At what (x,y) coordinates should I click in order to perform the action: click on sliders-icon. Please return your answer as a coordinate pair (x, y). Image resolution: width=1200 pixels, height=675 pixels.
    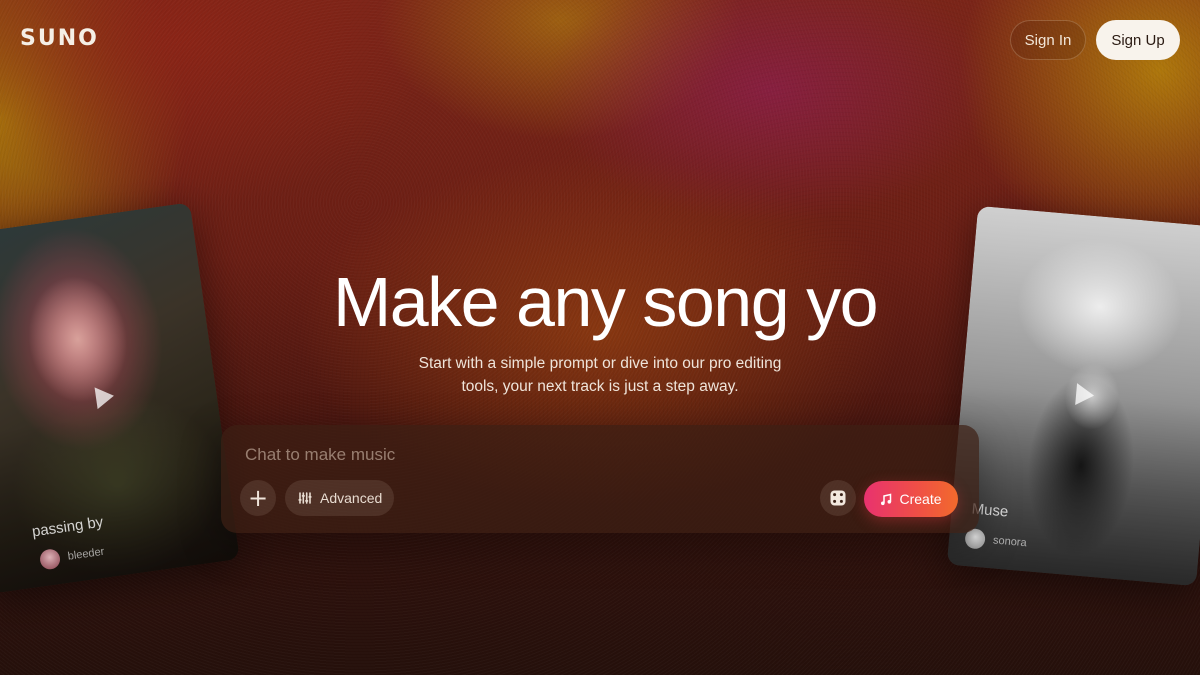
    Looking at the image, I should click on (305, 498).